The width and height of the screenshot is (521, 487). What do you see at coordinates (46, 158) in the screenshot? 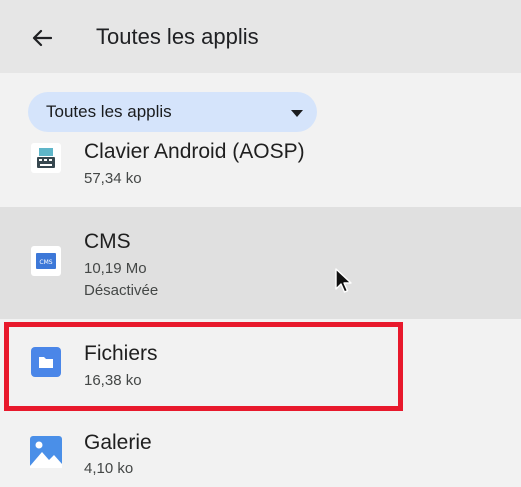
I see `keyboard-app-icon` at bounding box center [46, 158].